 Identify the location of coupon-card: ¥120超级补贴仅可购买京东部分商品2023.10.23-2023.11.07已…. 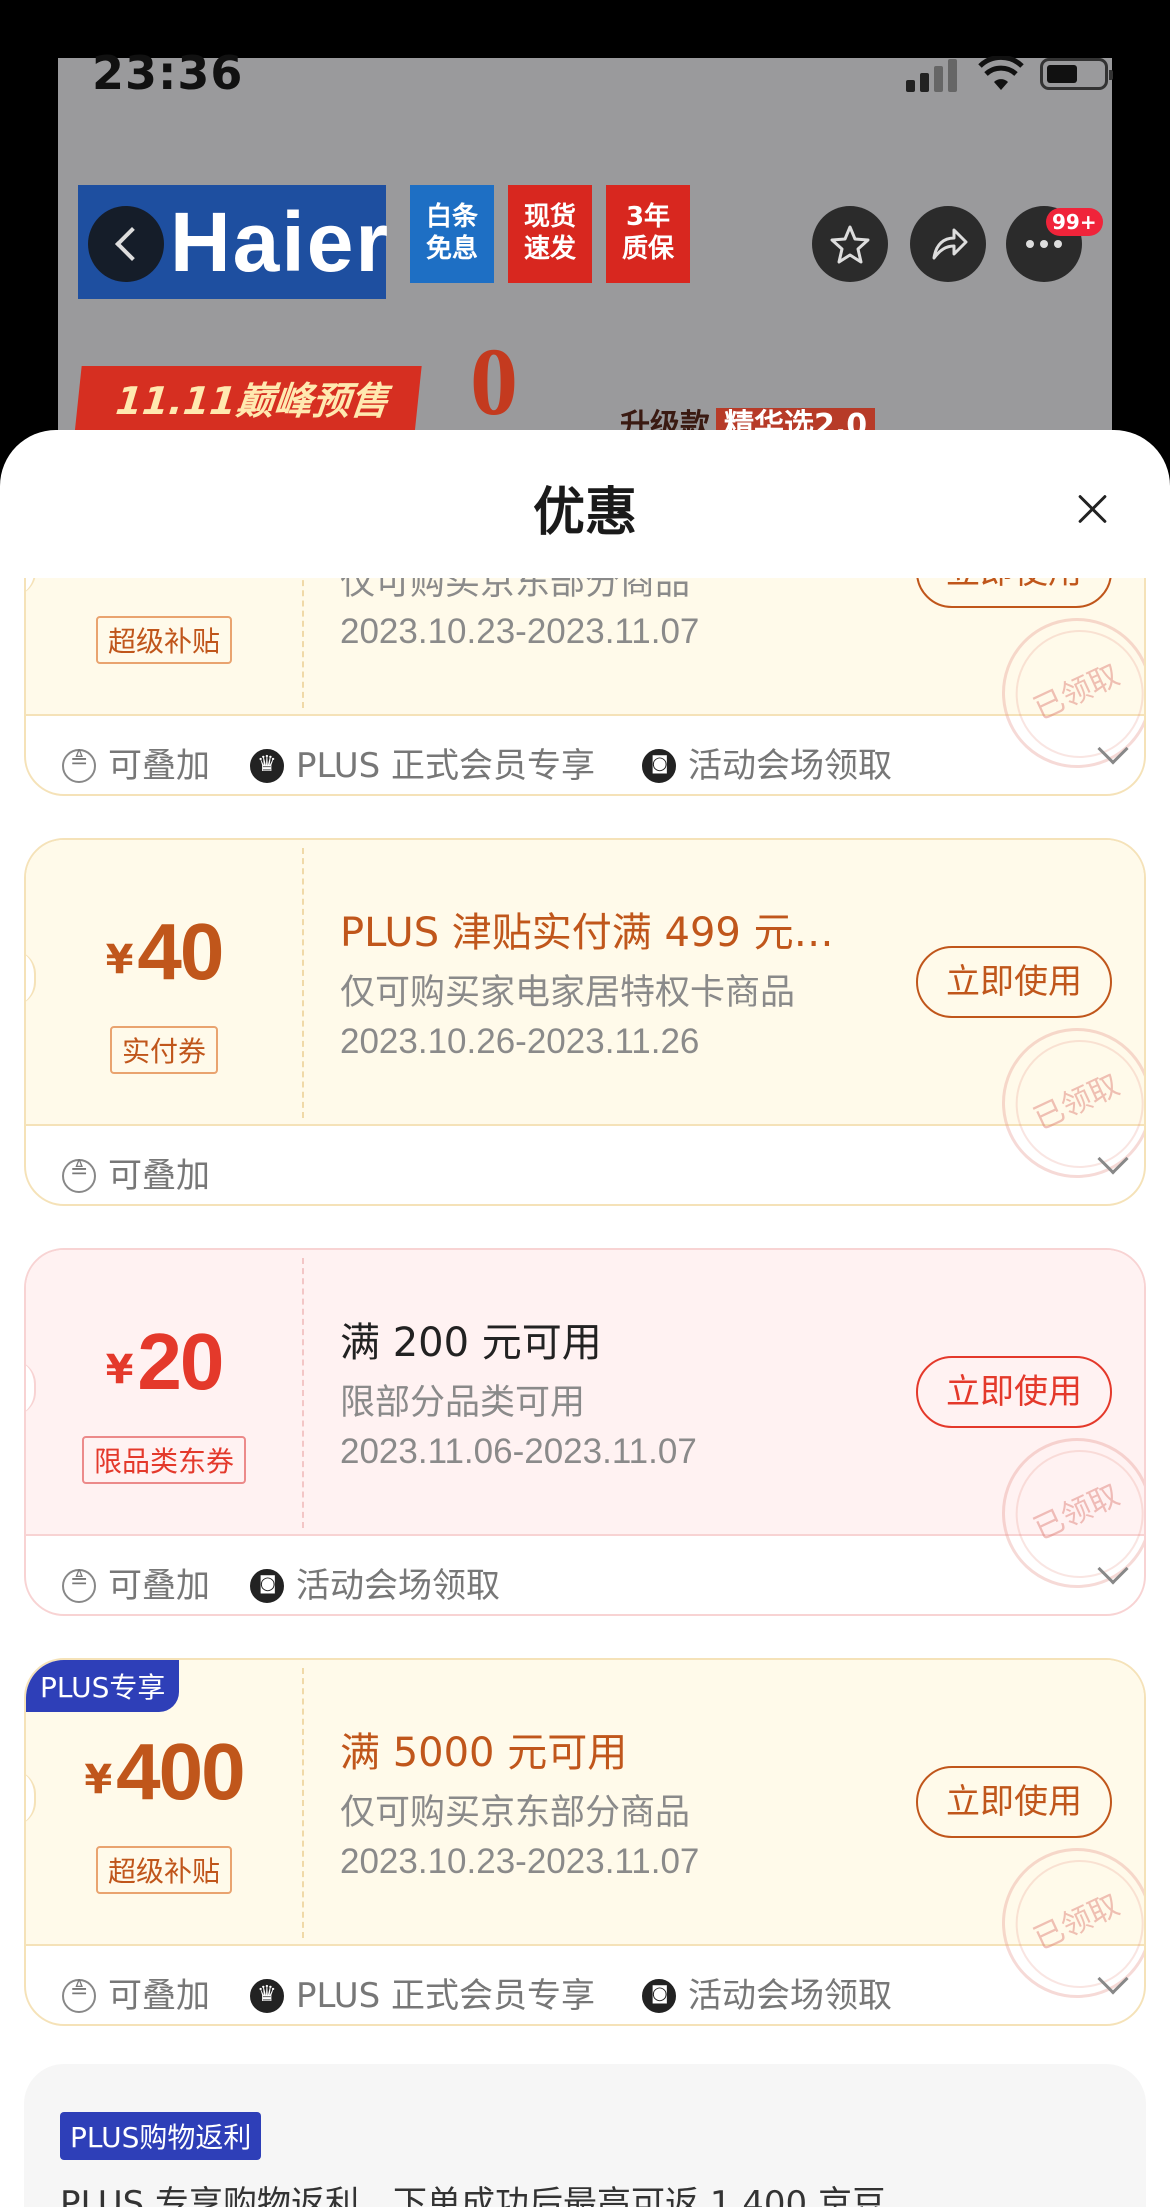
(585, 687).